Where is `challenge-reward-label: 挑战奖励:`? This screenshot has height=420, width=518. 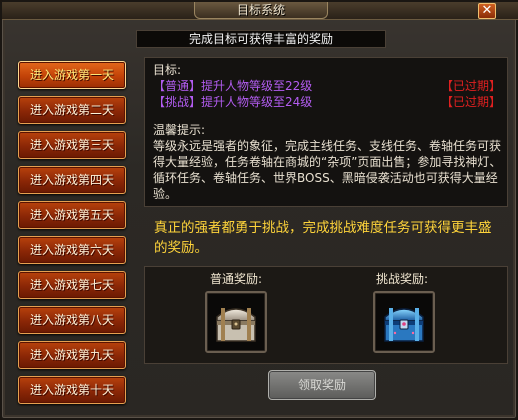 challenge-reward-label: 挑战奖励: is located at coordinates (402, 279).